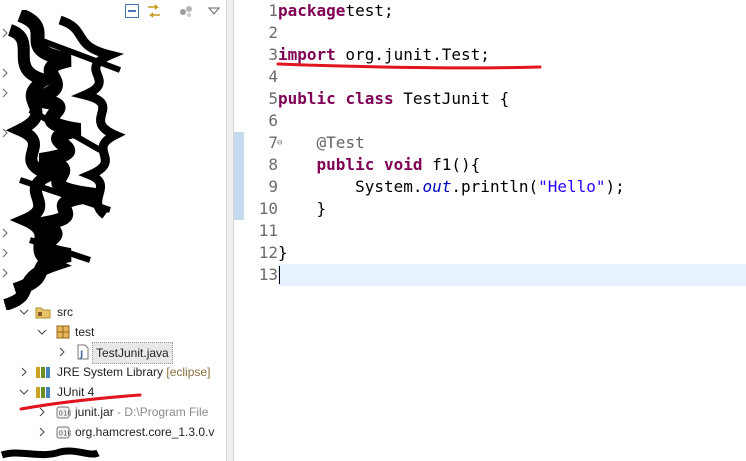  Describe the element at coordinates (451, 98) in the screenshot. I see `code-token: TestJunit {` at that location.